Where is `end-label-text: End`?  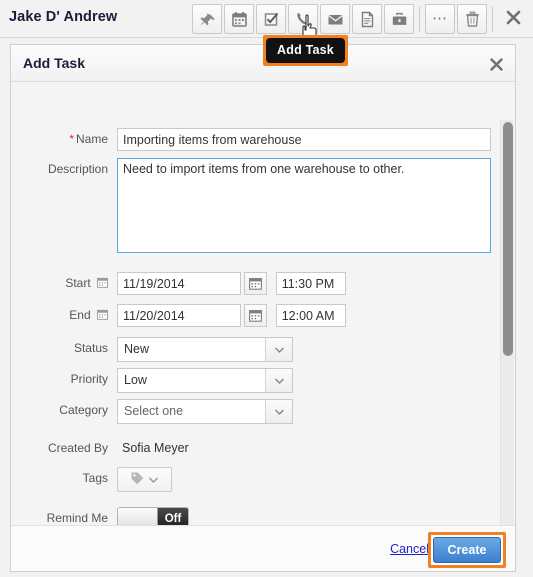 end-label-text: End is located at coordinates (80, 315).